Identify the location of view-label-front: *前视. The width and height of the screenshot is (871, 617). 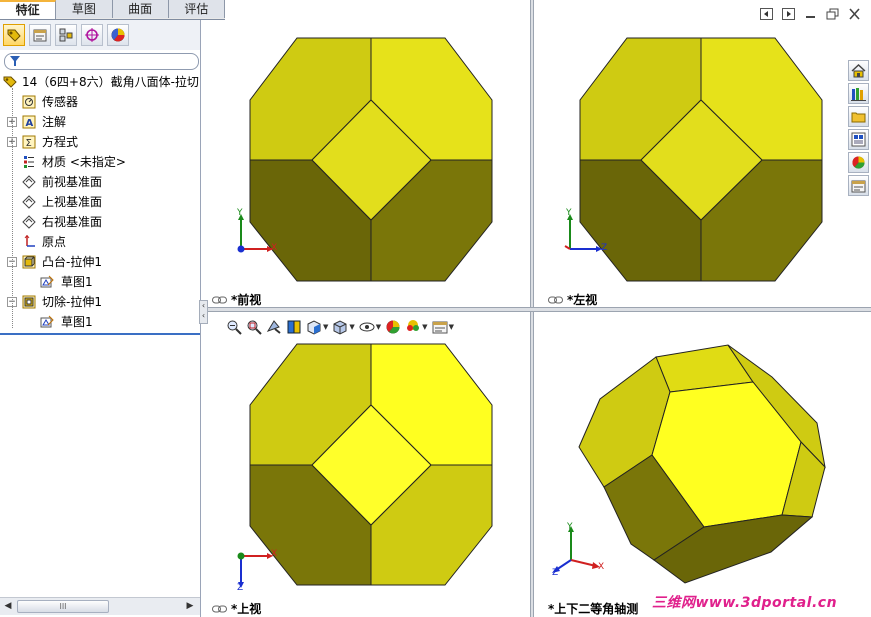
(236, 299).